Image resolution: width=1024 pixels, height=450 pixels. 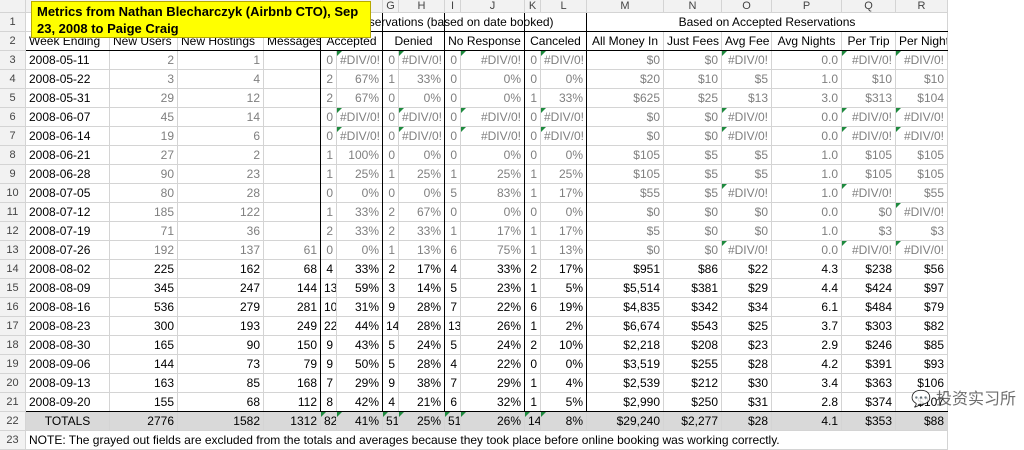 What do you see at coordinates (747, 402) in the screenshot?
I see `data-cell: $31` at bounding box center [747, 402].